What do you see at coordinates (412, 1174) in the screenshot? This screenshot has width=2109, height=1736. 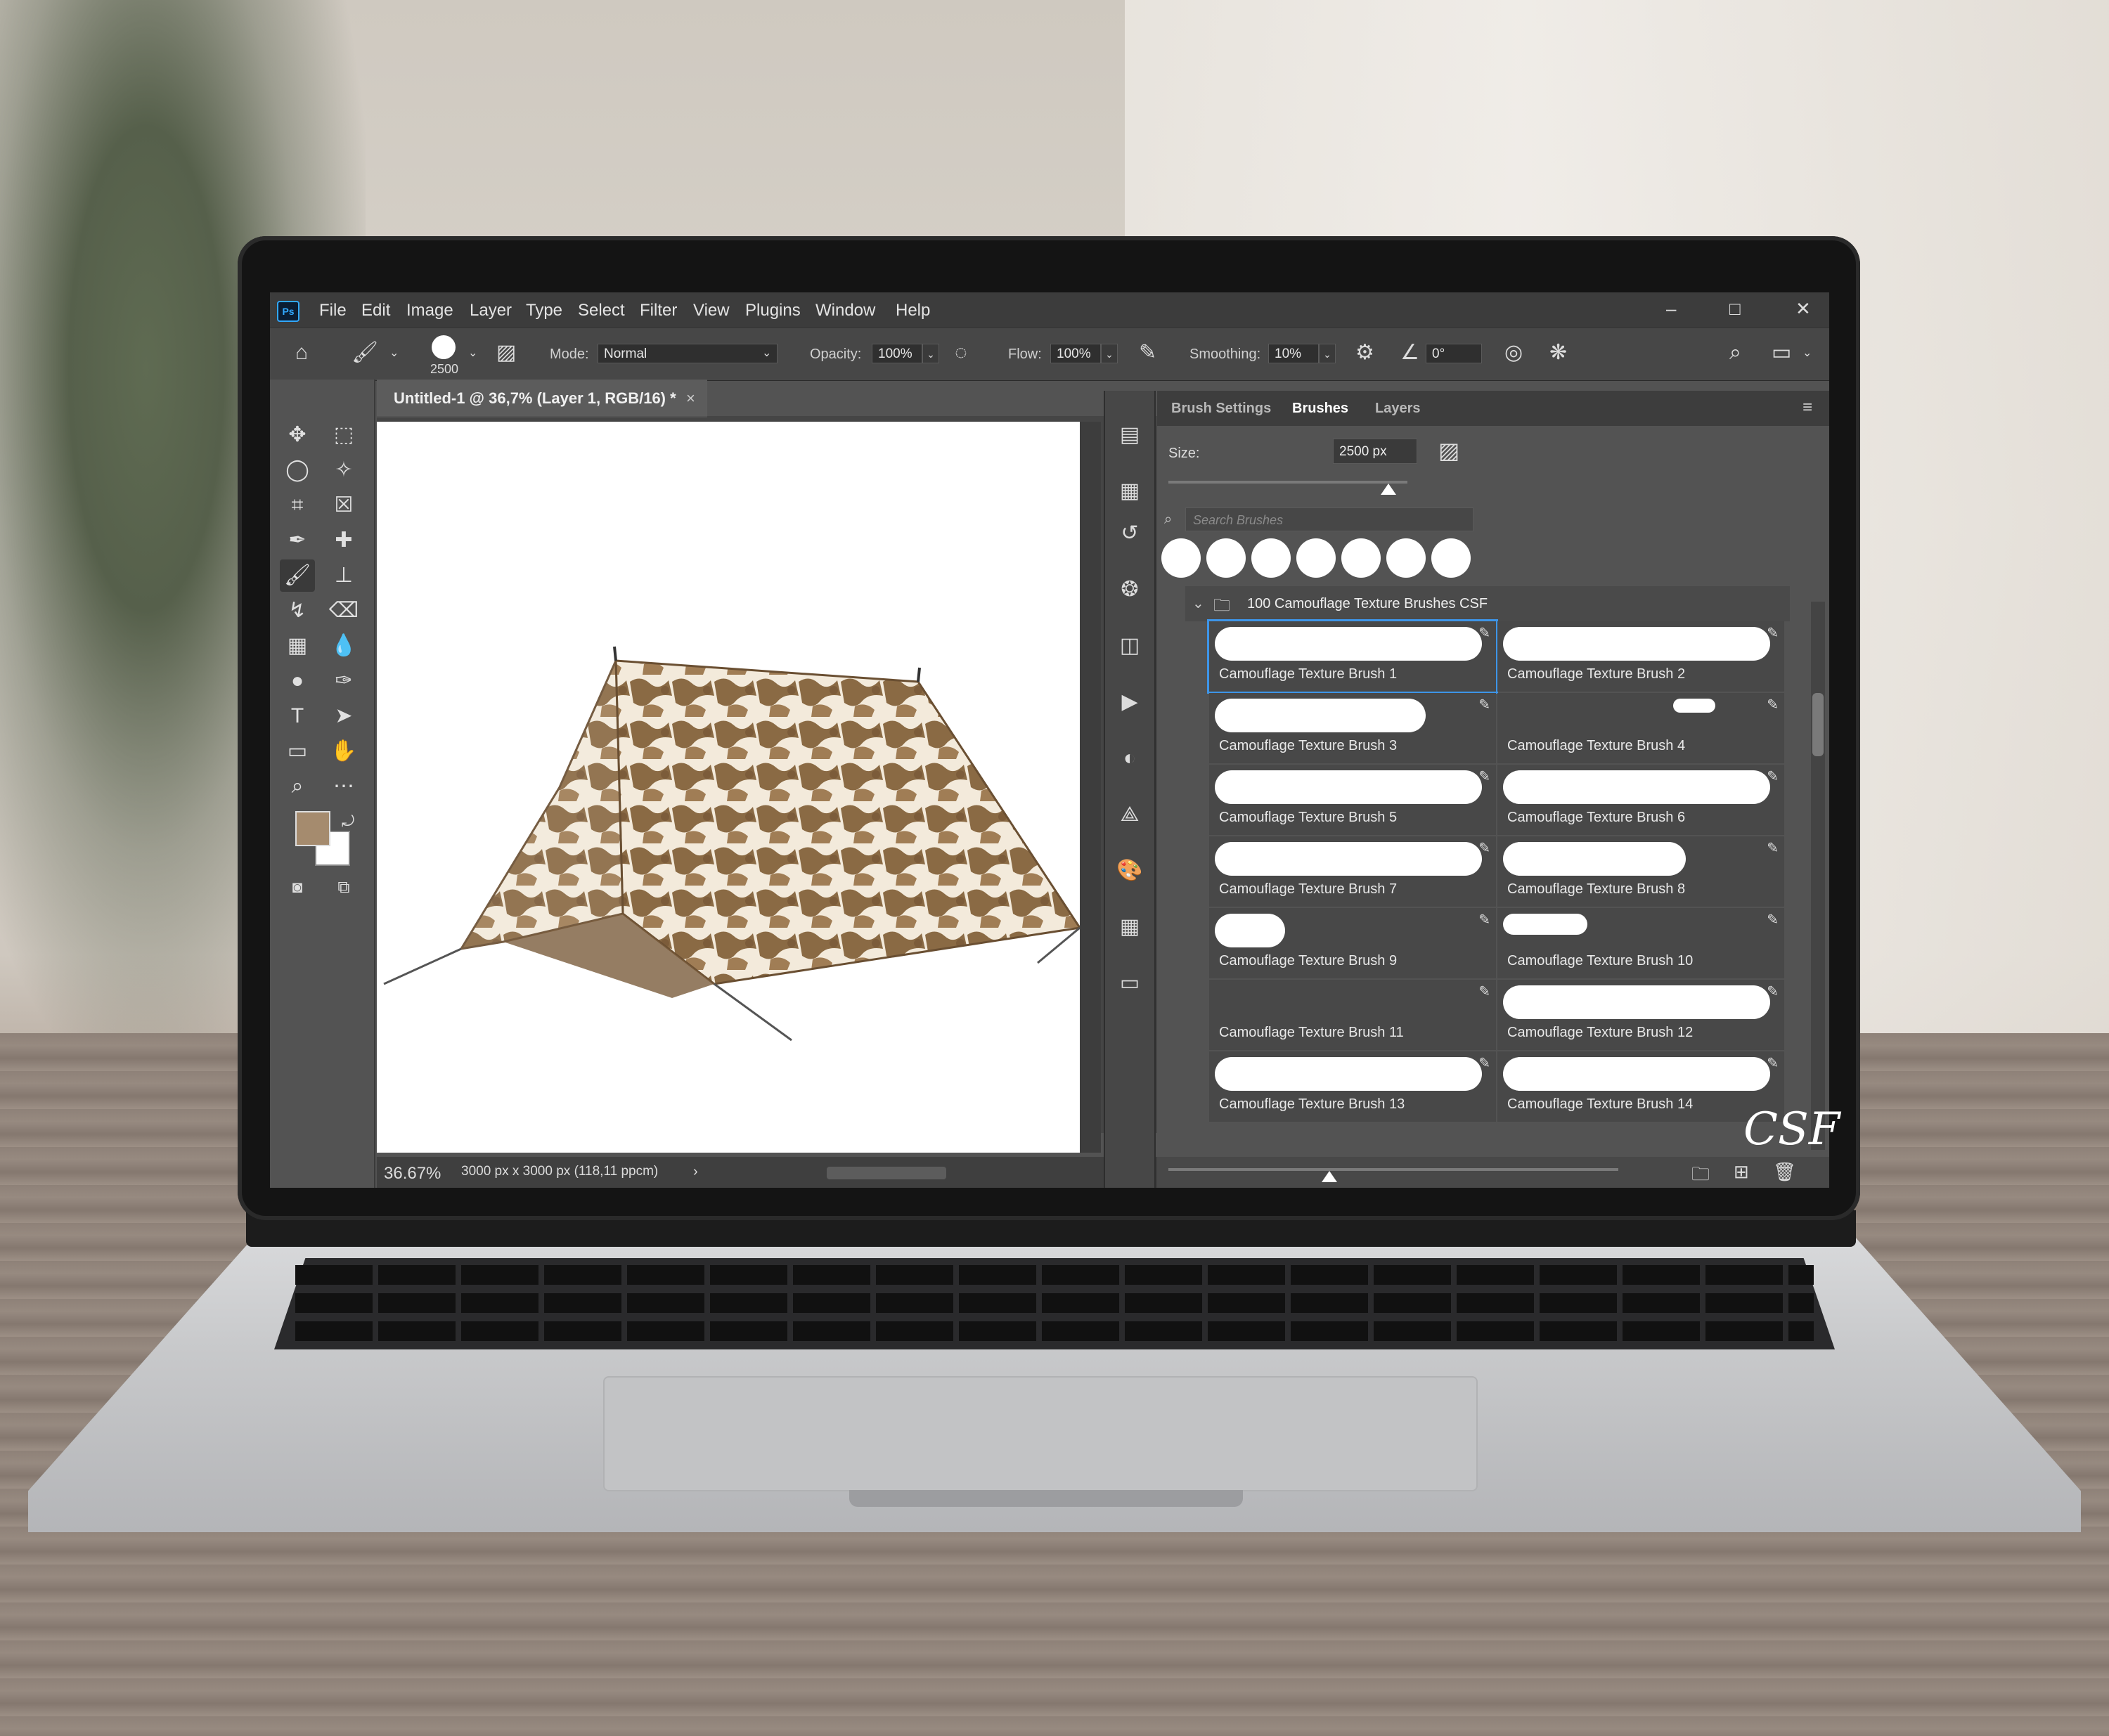 I see `zoom-level: 36.67%` at bounding box center [412, 1174].